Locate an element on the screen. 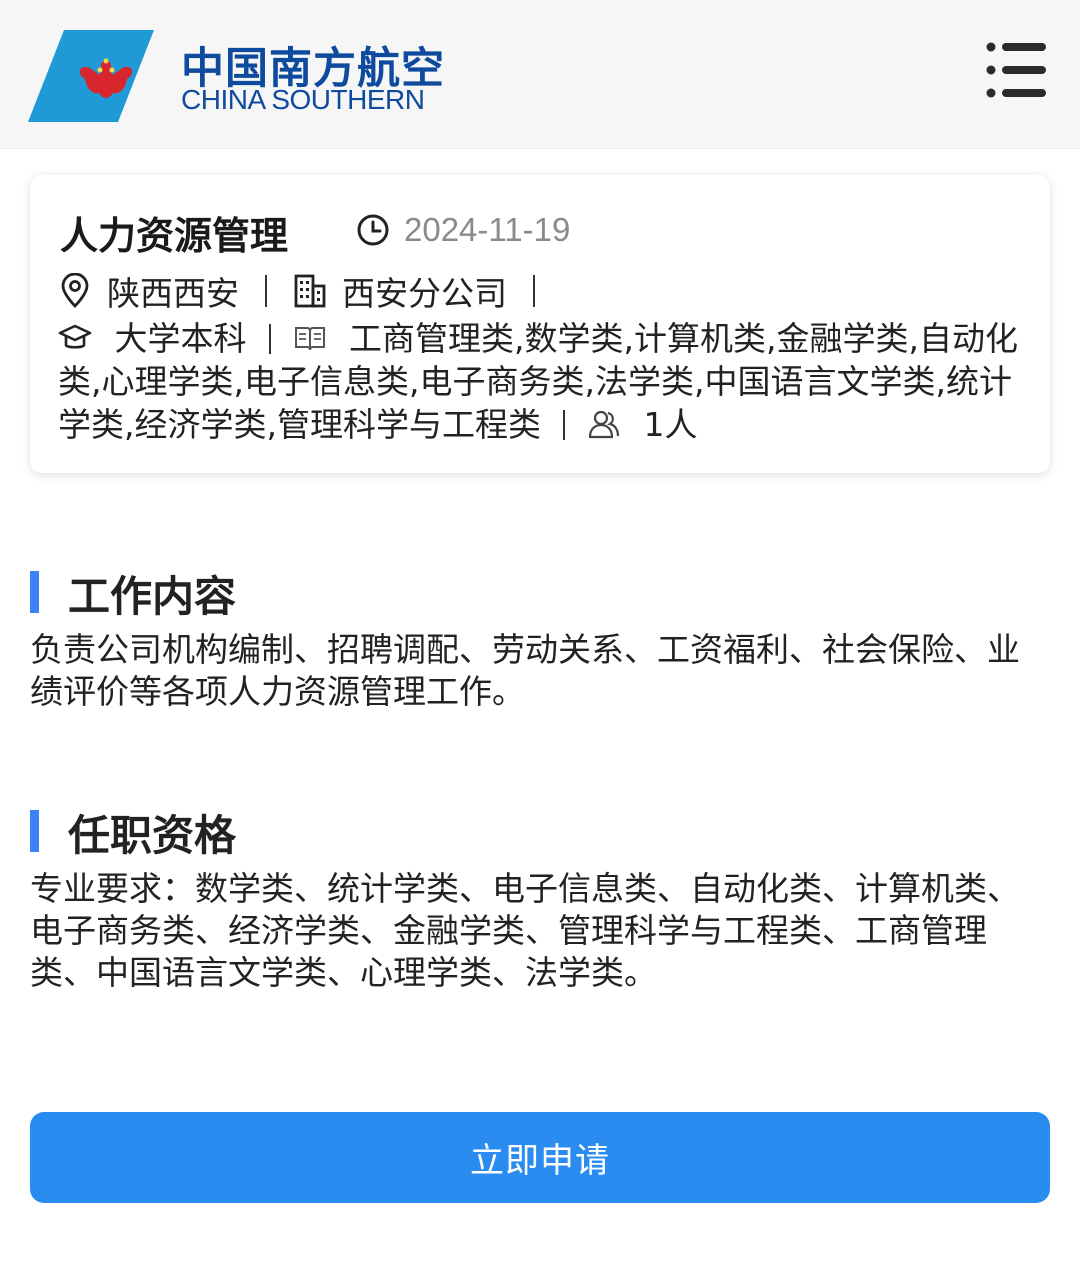 The image size is (1080, 1277). clock-icon is located at coordinates (373, 230).